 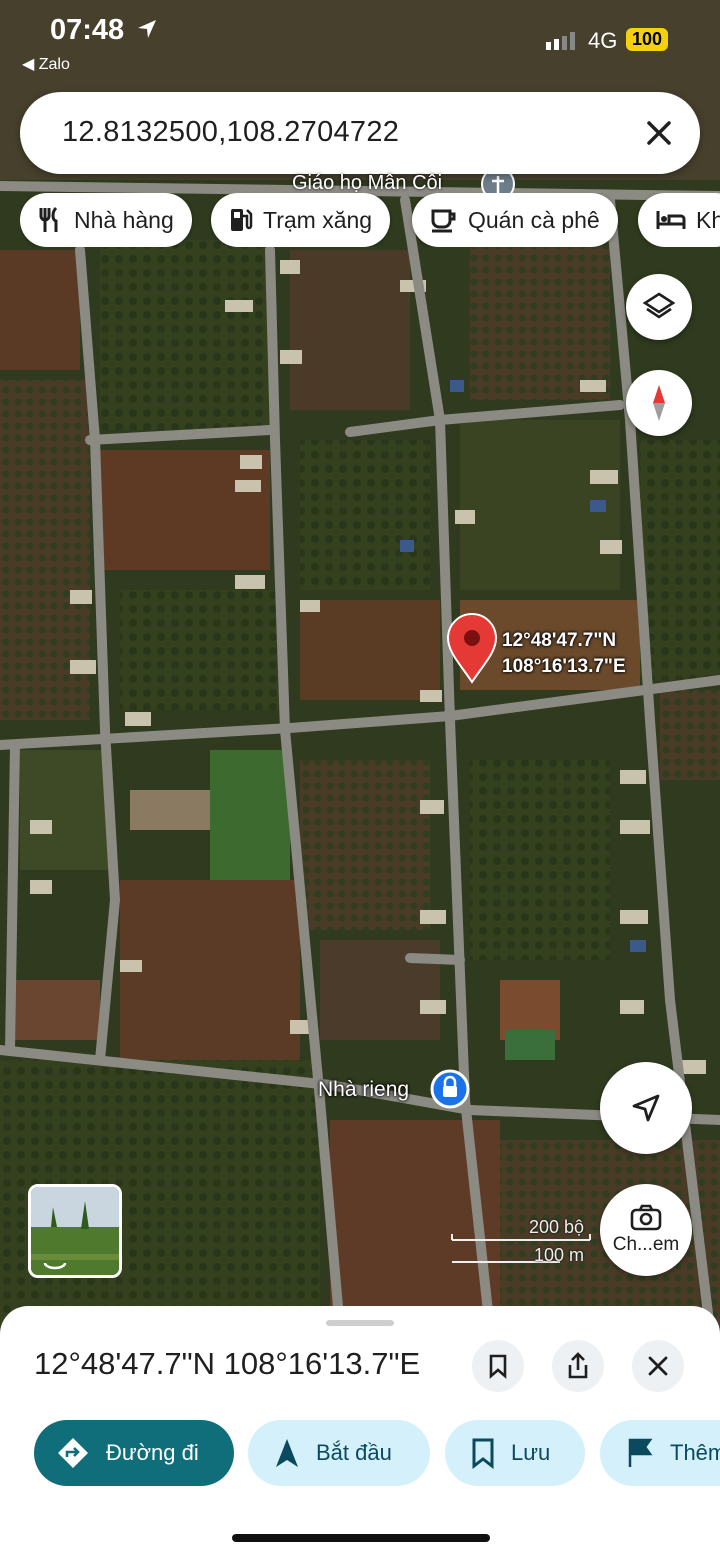 What do you see at coordinates (147, 29) in the screenshot?
I see `location-arrow-icon` at bounding box center [147, 29].